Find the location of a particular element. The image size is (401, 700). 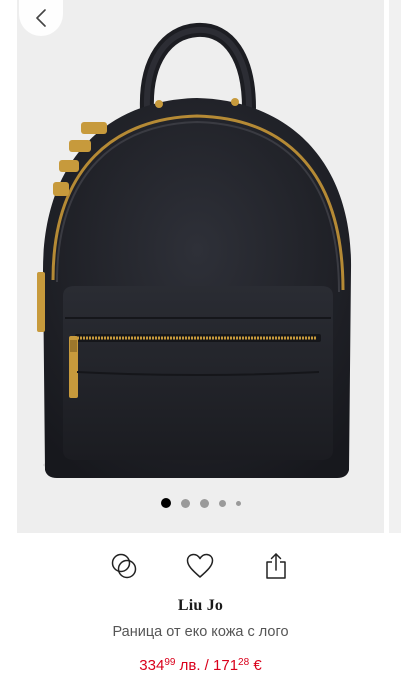

next-slide-peek is located at coordinates (395, 266).